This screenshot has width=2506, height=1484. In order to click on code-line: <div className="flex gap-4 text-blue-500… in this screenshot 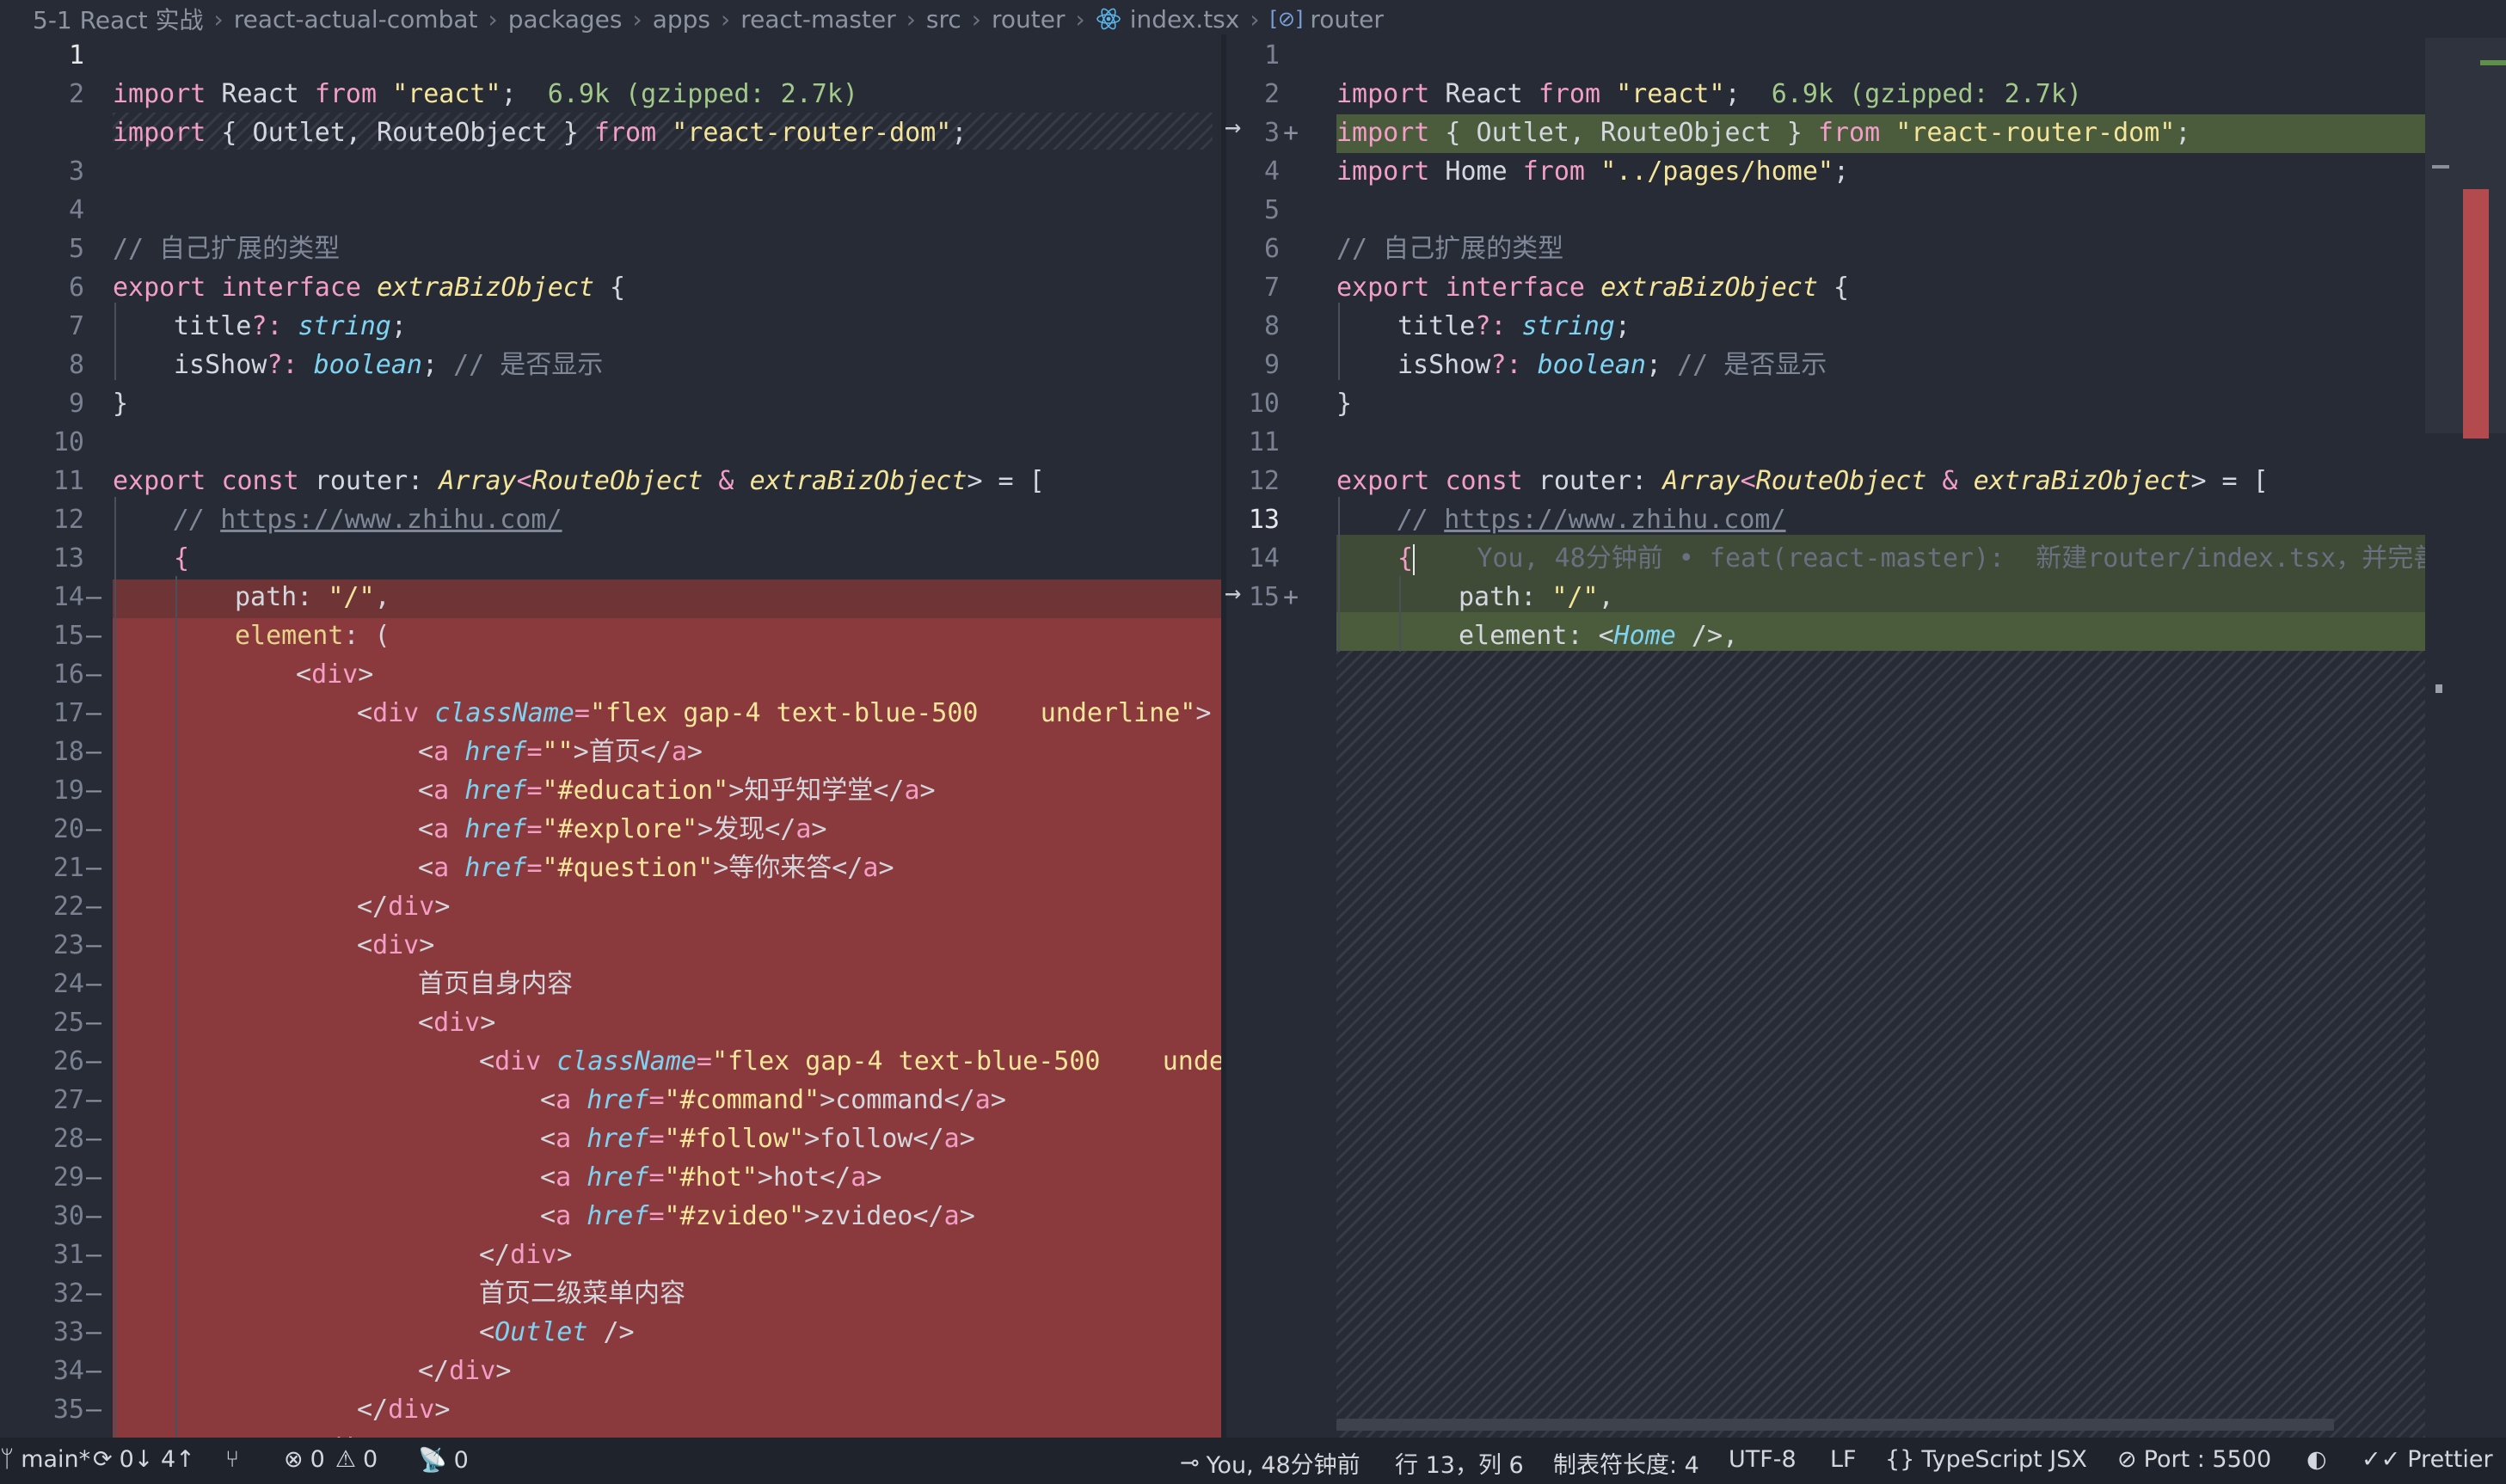, I will do `click(610, 691)`.